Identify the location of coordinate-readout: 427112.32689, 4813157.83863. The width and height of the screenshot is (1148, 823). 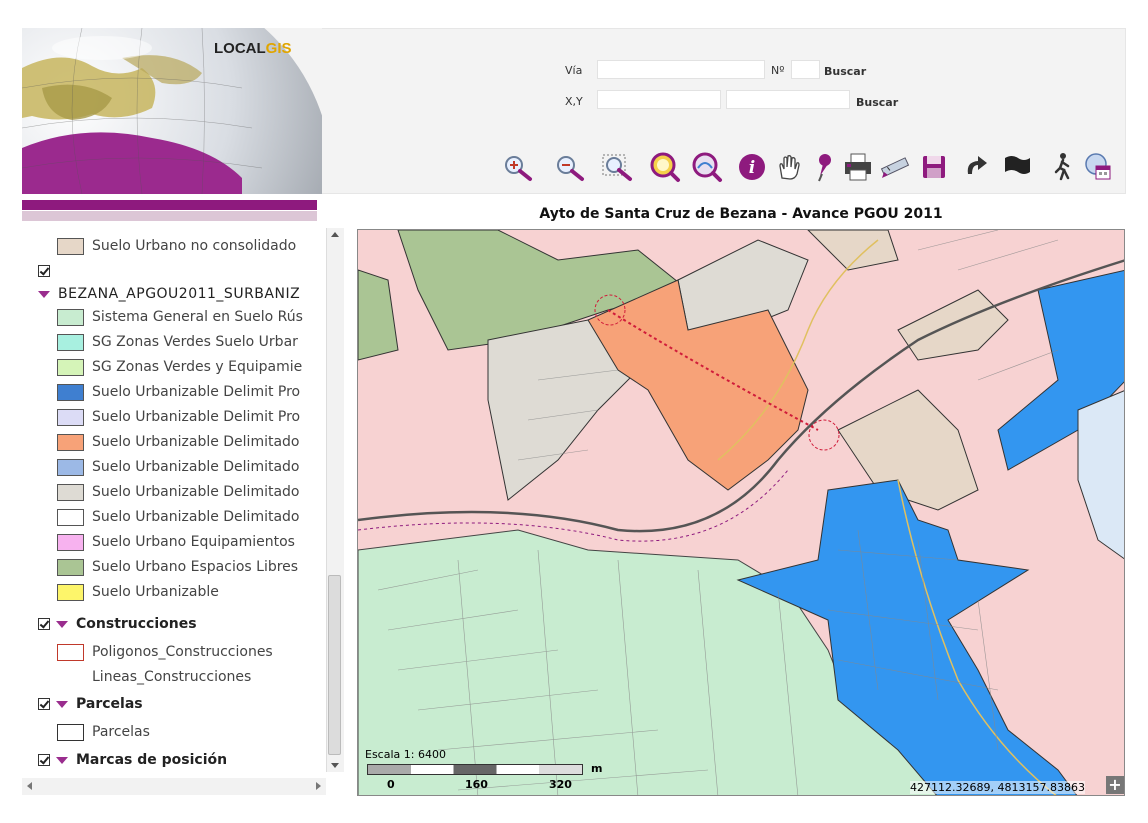
(997, 787).